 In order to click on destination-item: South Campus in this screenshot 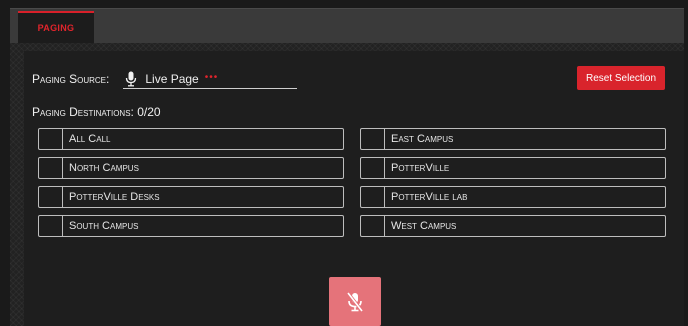, I will do `click(191, 226)`.